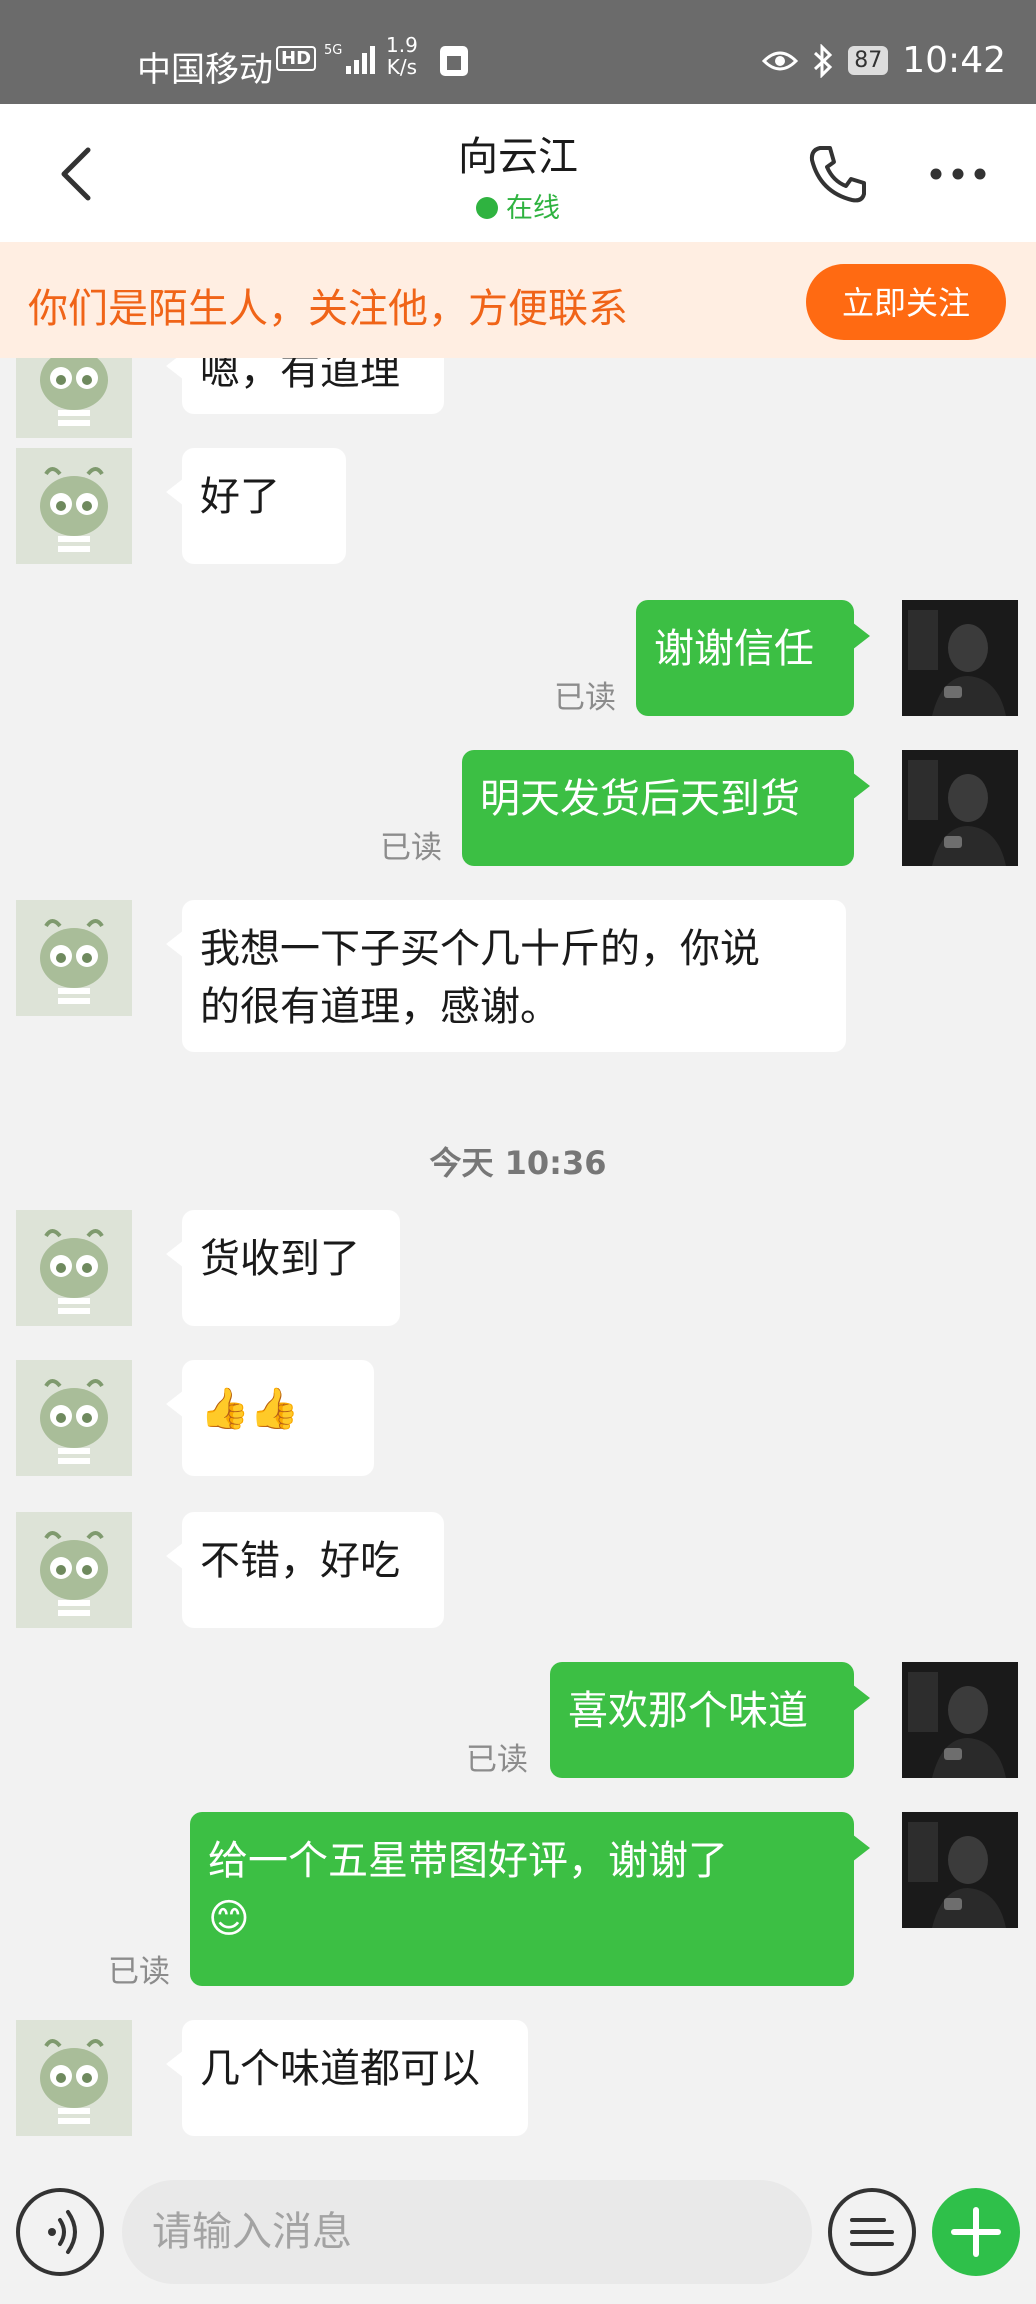  What do you see at coordinates (402, 67) in the screenshot?
I see `net-speed-unit: K/s` at bounding box center [402, 67].